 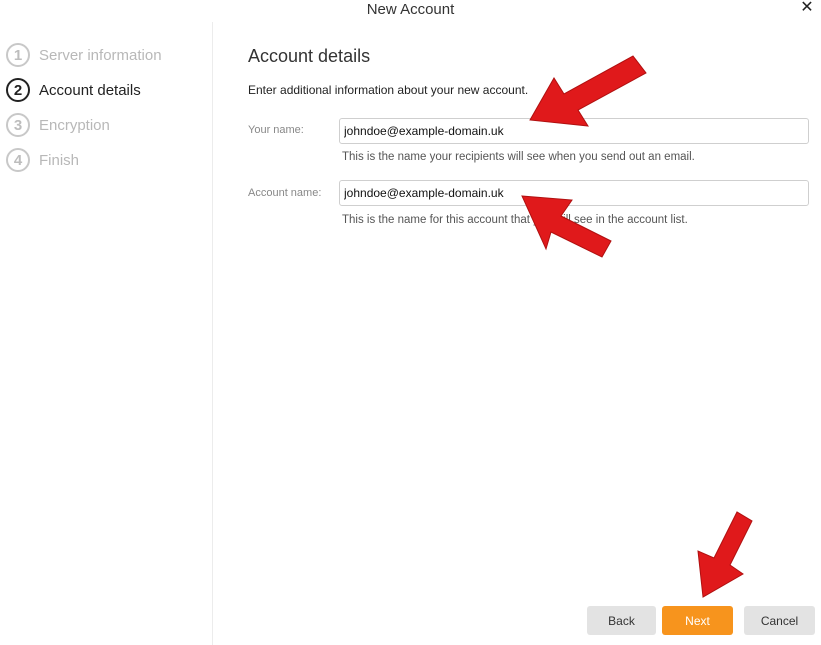 I want to click on step-encryption: 3 Encryption, so click(x=58, y=125).